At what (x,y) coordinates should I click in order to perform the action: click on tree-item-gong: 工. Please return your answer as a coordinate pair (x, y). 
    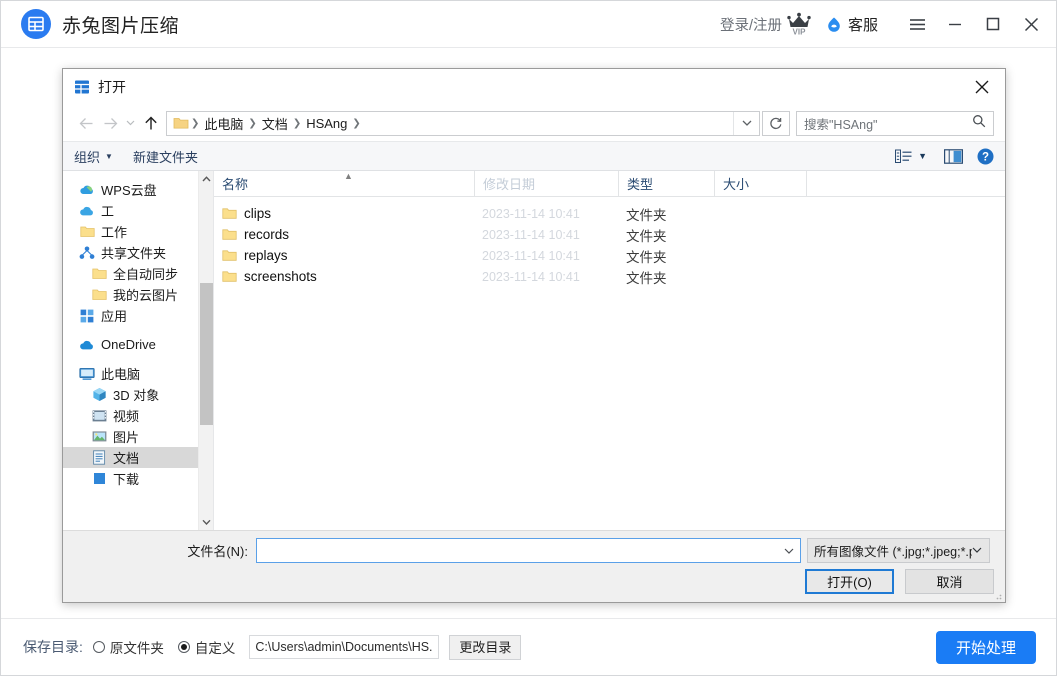
    Looking at the image, I should click on (138, 210).